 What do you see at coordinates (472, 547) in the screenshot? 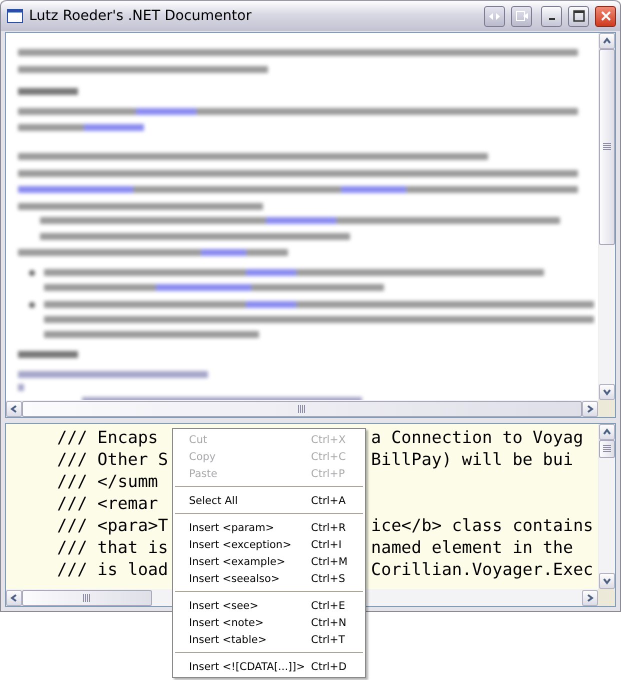
I see `code-line: named element in the` at bounding box center [472, 547].